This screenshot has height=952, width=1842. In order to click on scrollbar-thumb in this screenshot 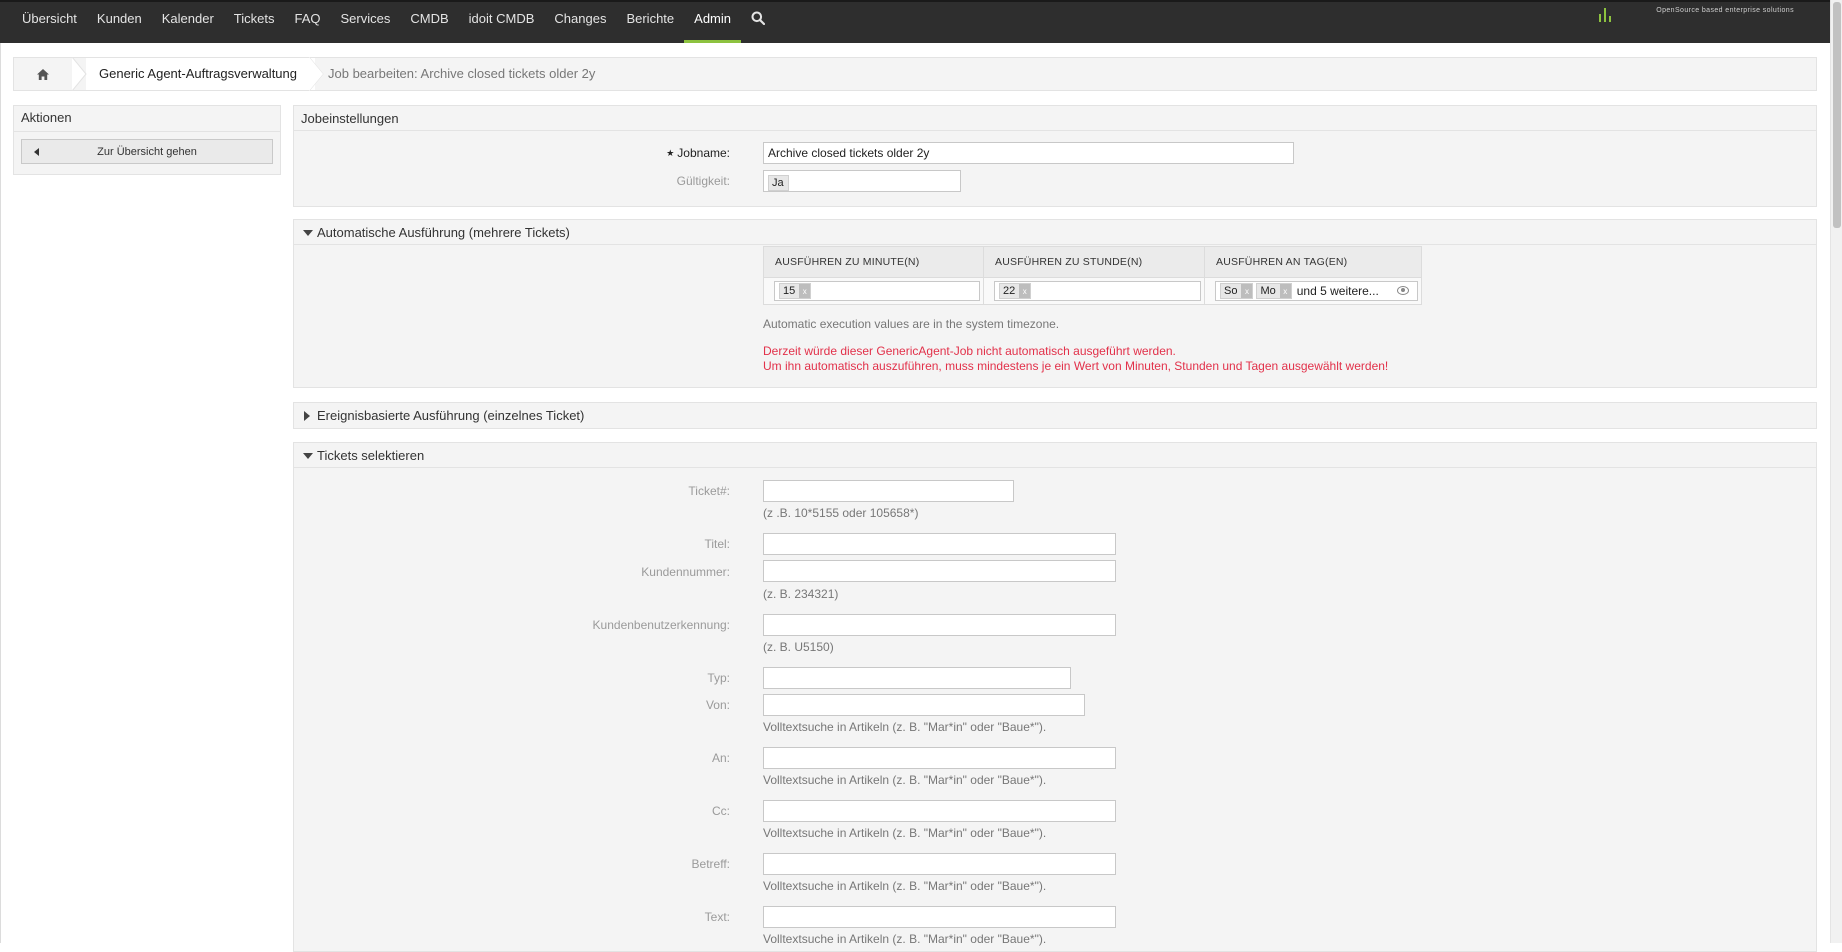, I will do `click(1837, 115)`.